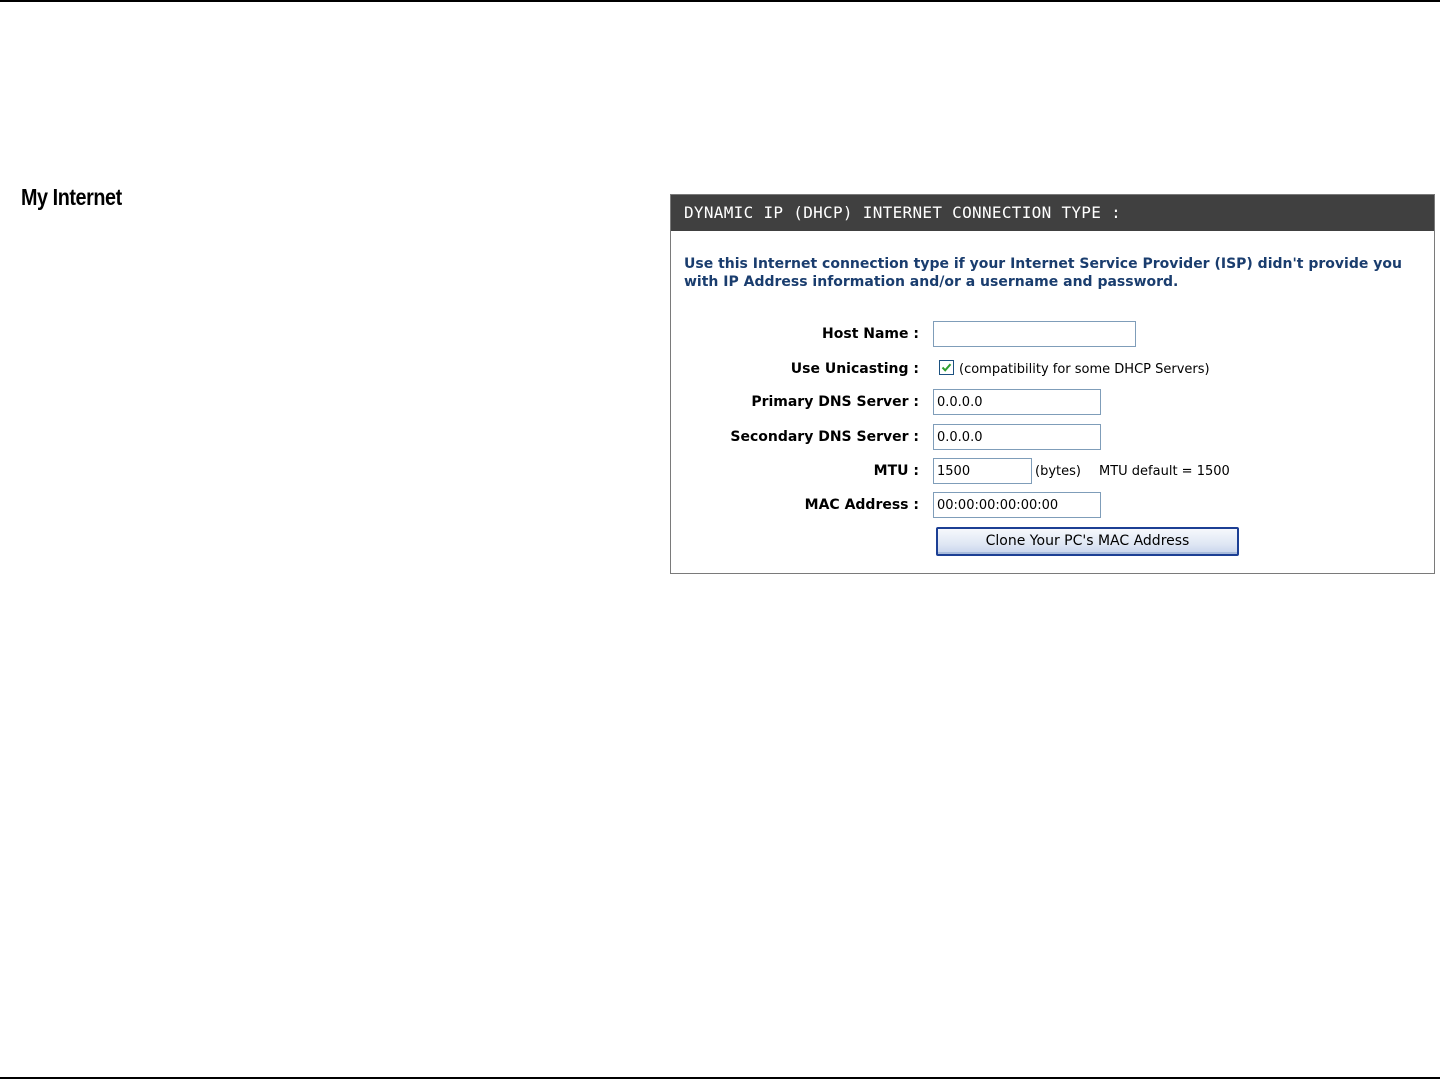  I want to click on primary-dns-label: Primary DNS Server :, so click(835, 402).